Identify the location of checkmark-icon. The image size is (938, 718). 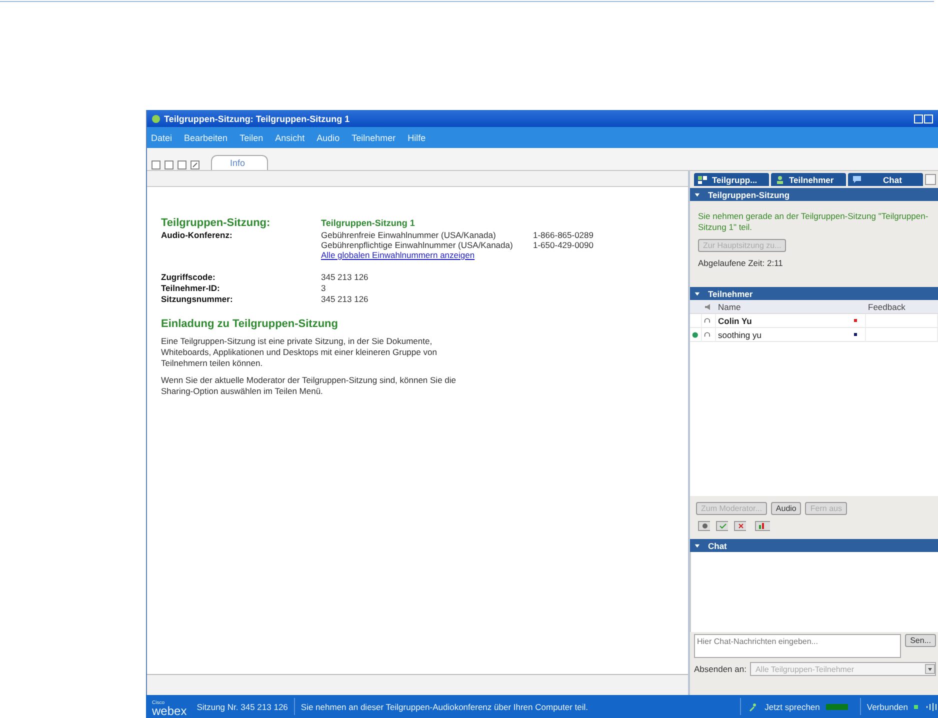
(721, 526).